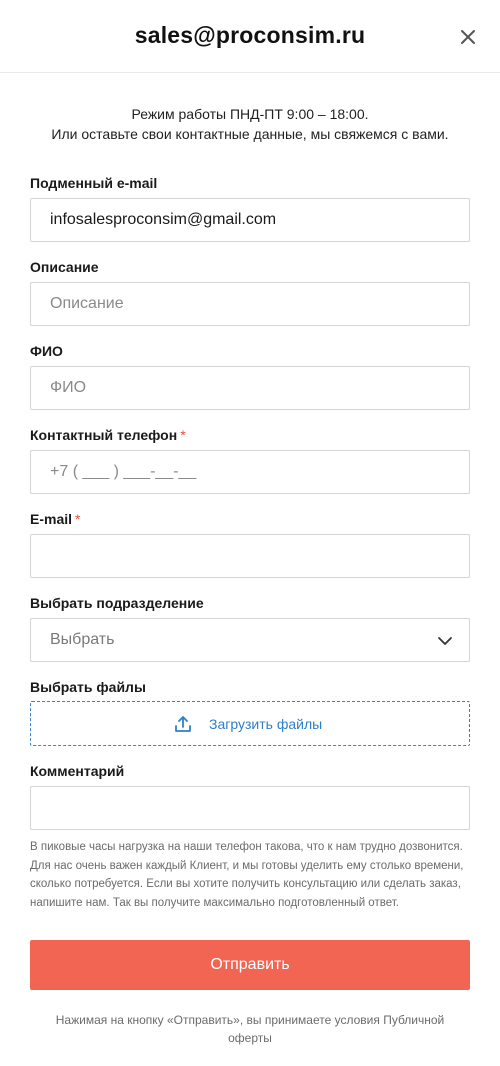 The height and width of the screenshot is (1066, 500). I want to click on alt-email-field, so click(250, 220).